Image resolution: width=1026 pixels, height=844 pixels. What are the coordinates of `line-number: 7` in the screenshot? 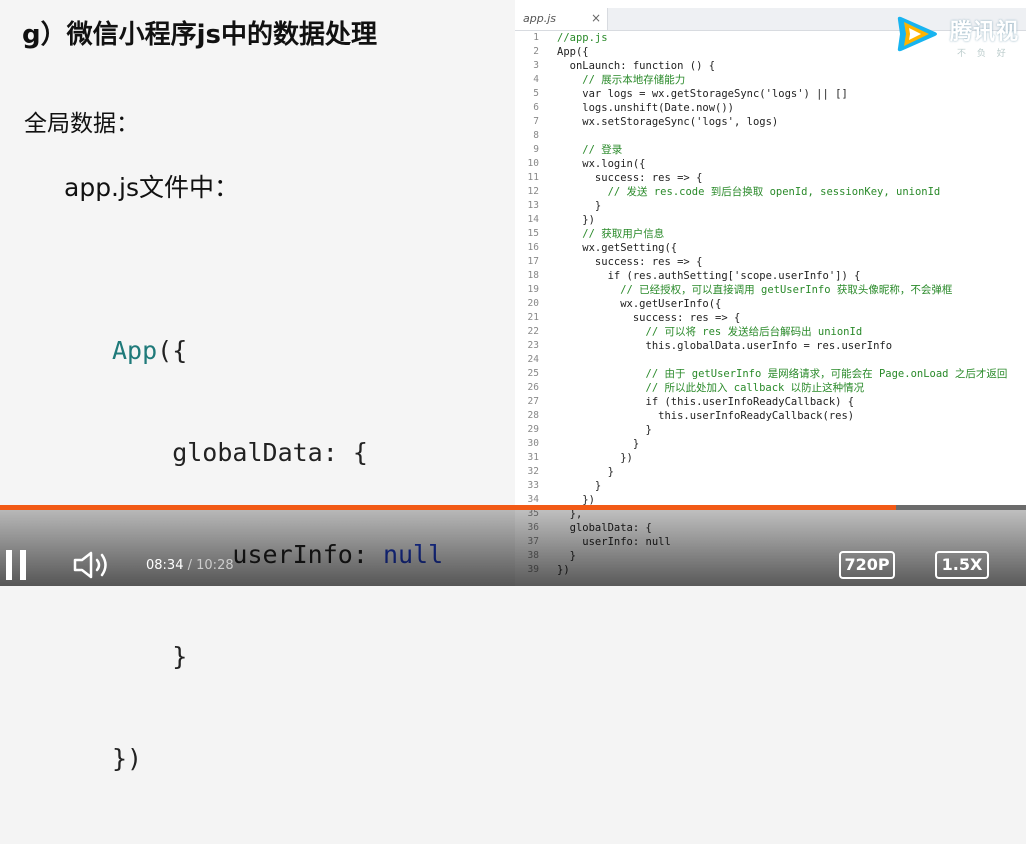 It's located at (536, 121).